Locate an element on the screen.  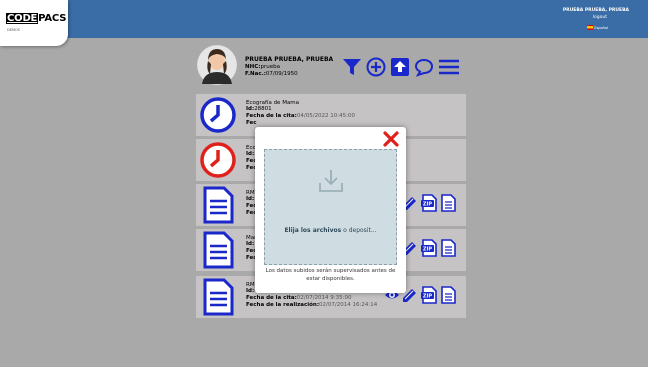
study-id: Id:28801 is located at coordinates (259, 109).